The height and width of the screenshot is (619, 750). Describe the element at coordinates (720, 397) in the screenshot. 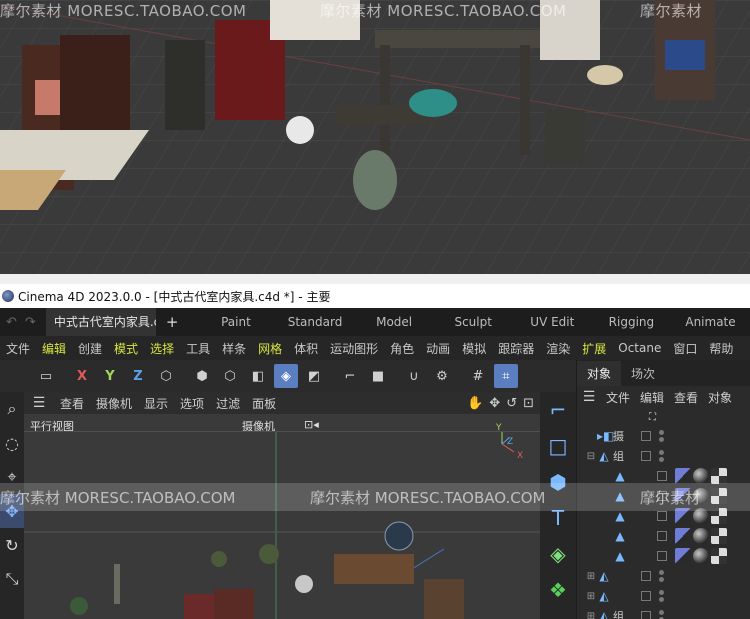

I see `om-menu-object: 对象` at that location.